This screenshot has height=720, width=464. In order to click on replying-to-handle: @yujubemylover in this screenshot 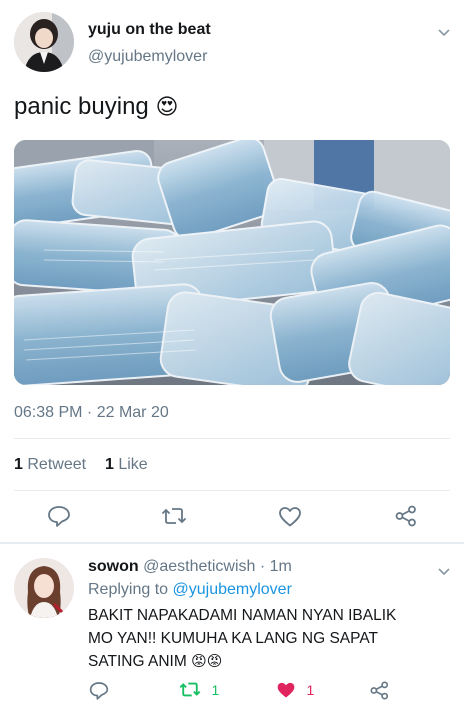, I will do `click(232, 589)`.